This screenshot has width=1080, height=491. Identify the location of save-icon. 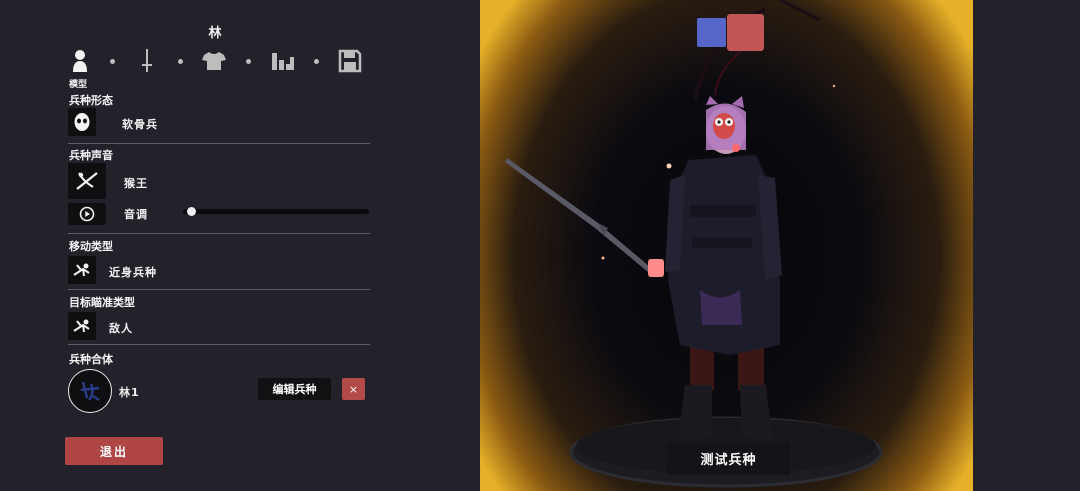
(350, 61).